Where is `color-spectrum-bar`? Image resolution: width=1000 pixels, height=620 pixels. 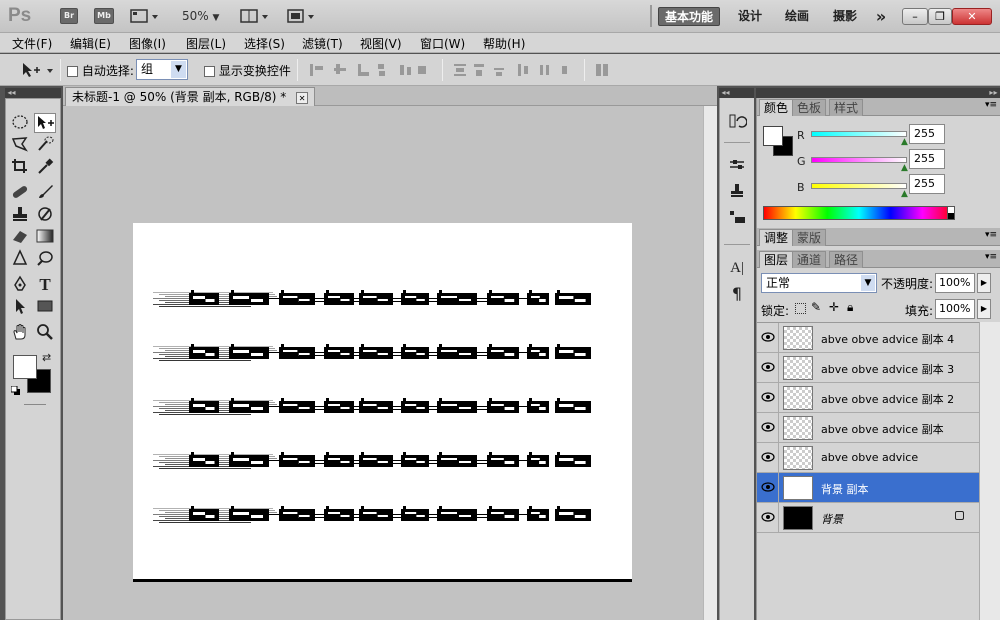
color-spectrum-bar is located at coordinates (859, 213).